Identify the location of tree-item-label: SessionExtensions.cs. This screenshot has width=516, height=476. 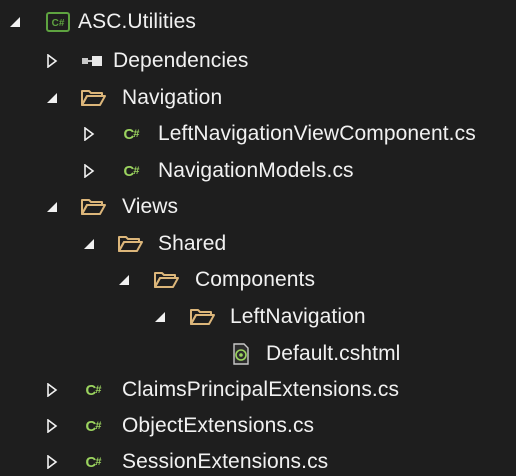
(225, 461).